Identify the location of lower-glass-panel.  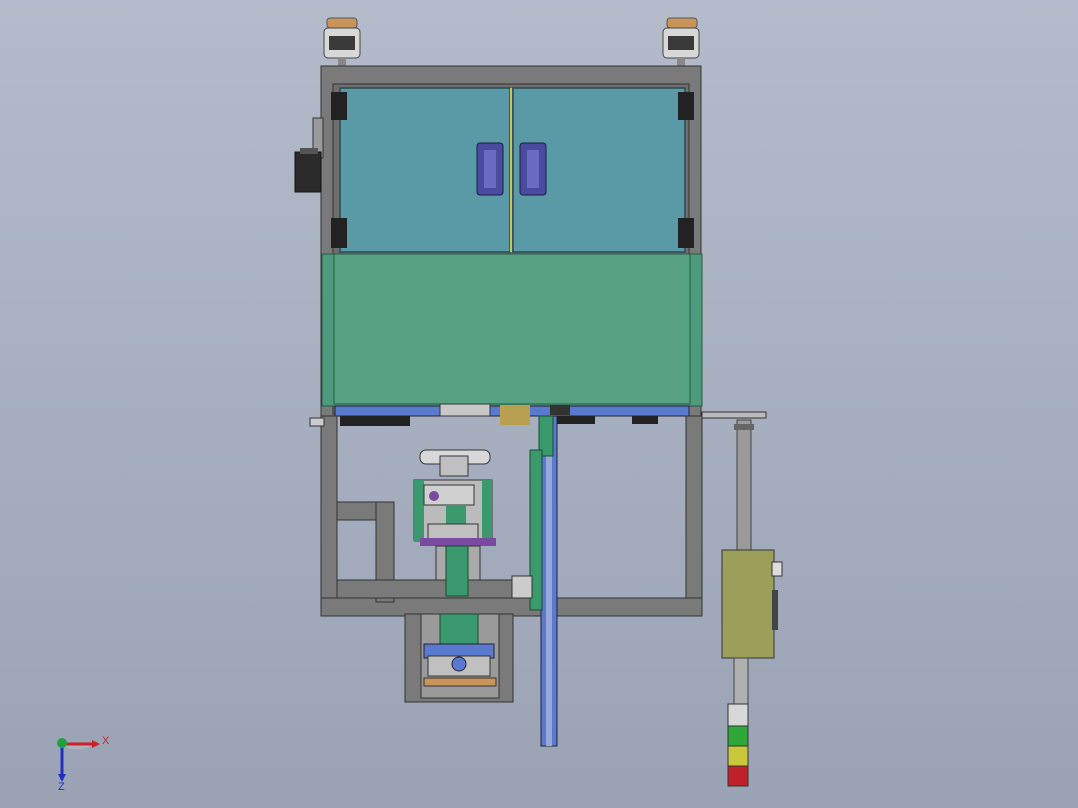
(512, 330).